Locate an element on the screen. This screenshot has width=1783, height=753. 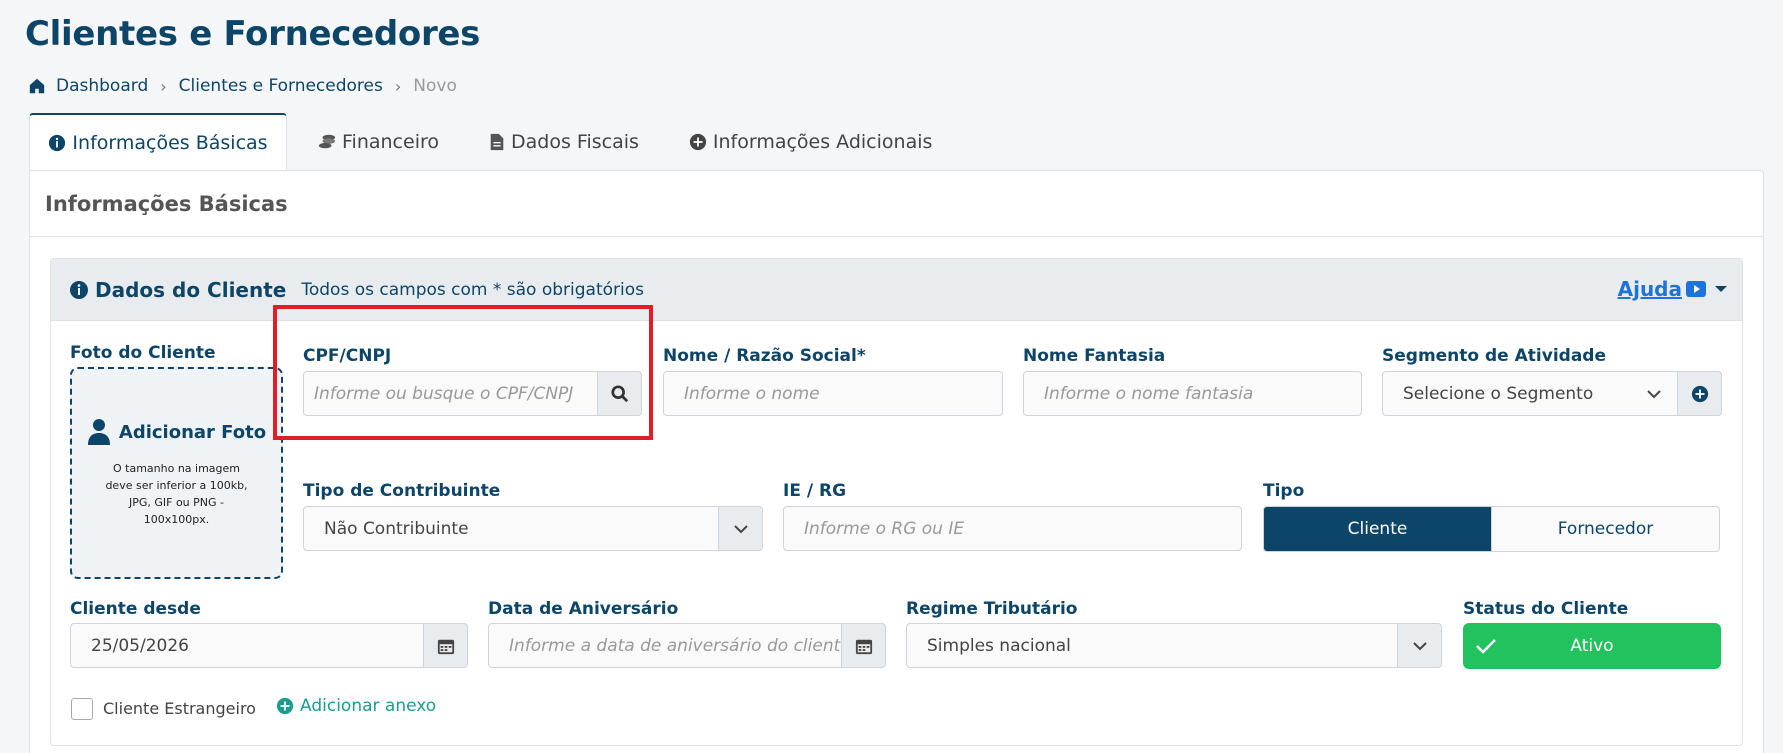
ie-input: Informe o RG ou IE is located at coordinates (1012, 528).